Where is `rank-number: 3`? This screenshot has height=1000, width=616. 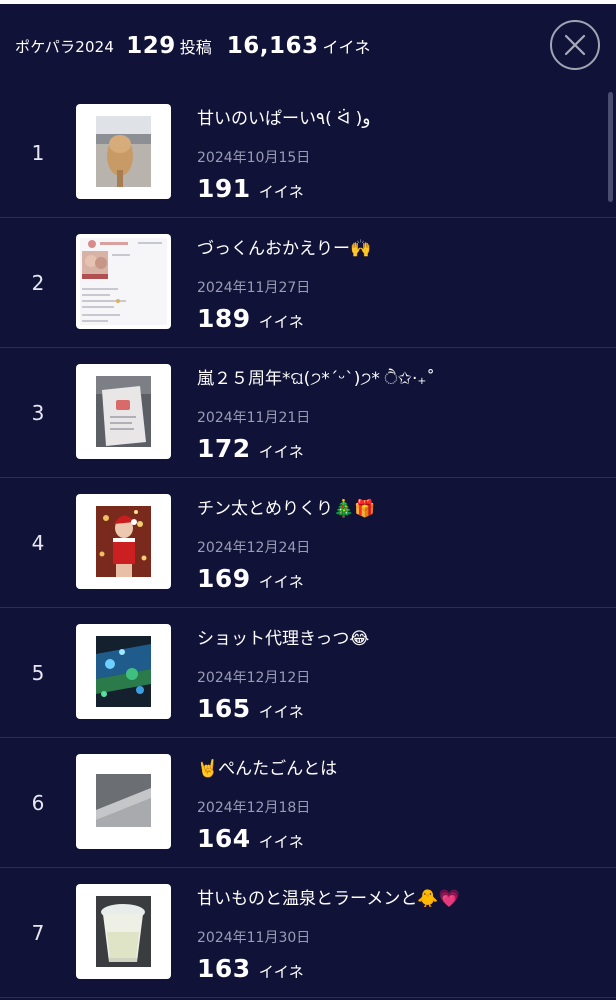
rank-number: 3 is located at coordinates (38, 412).